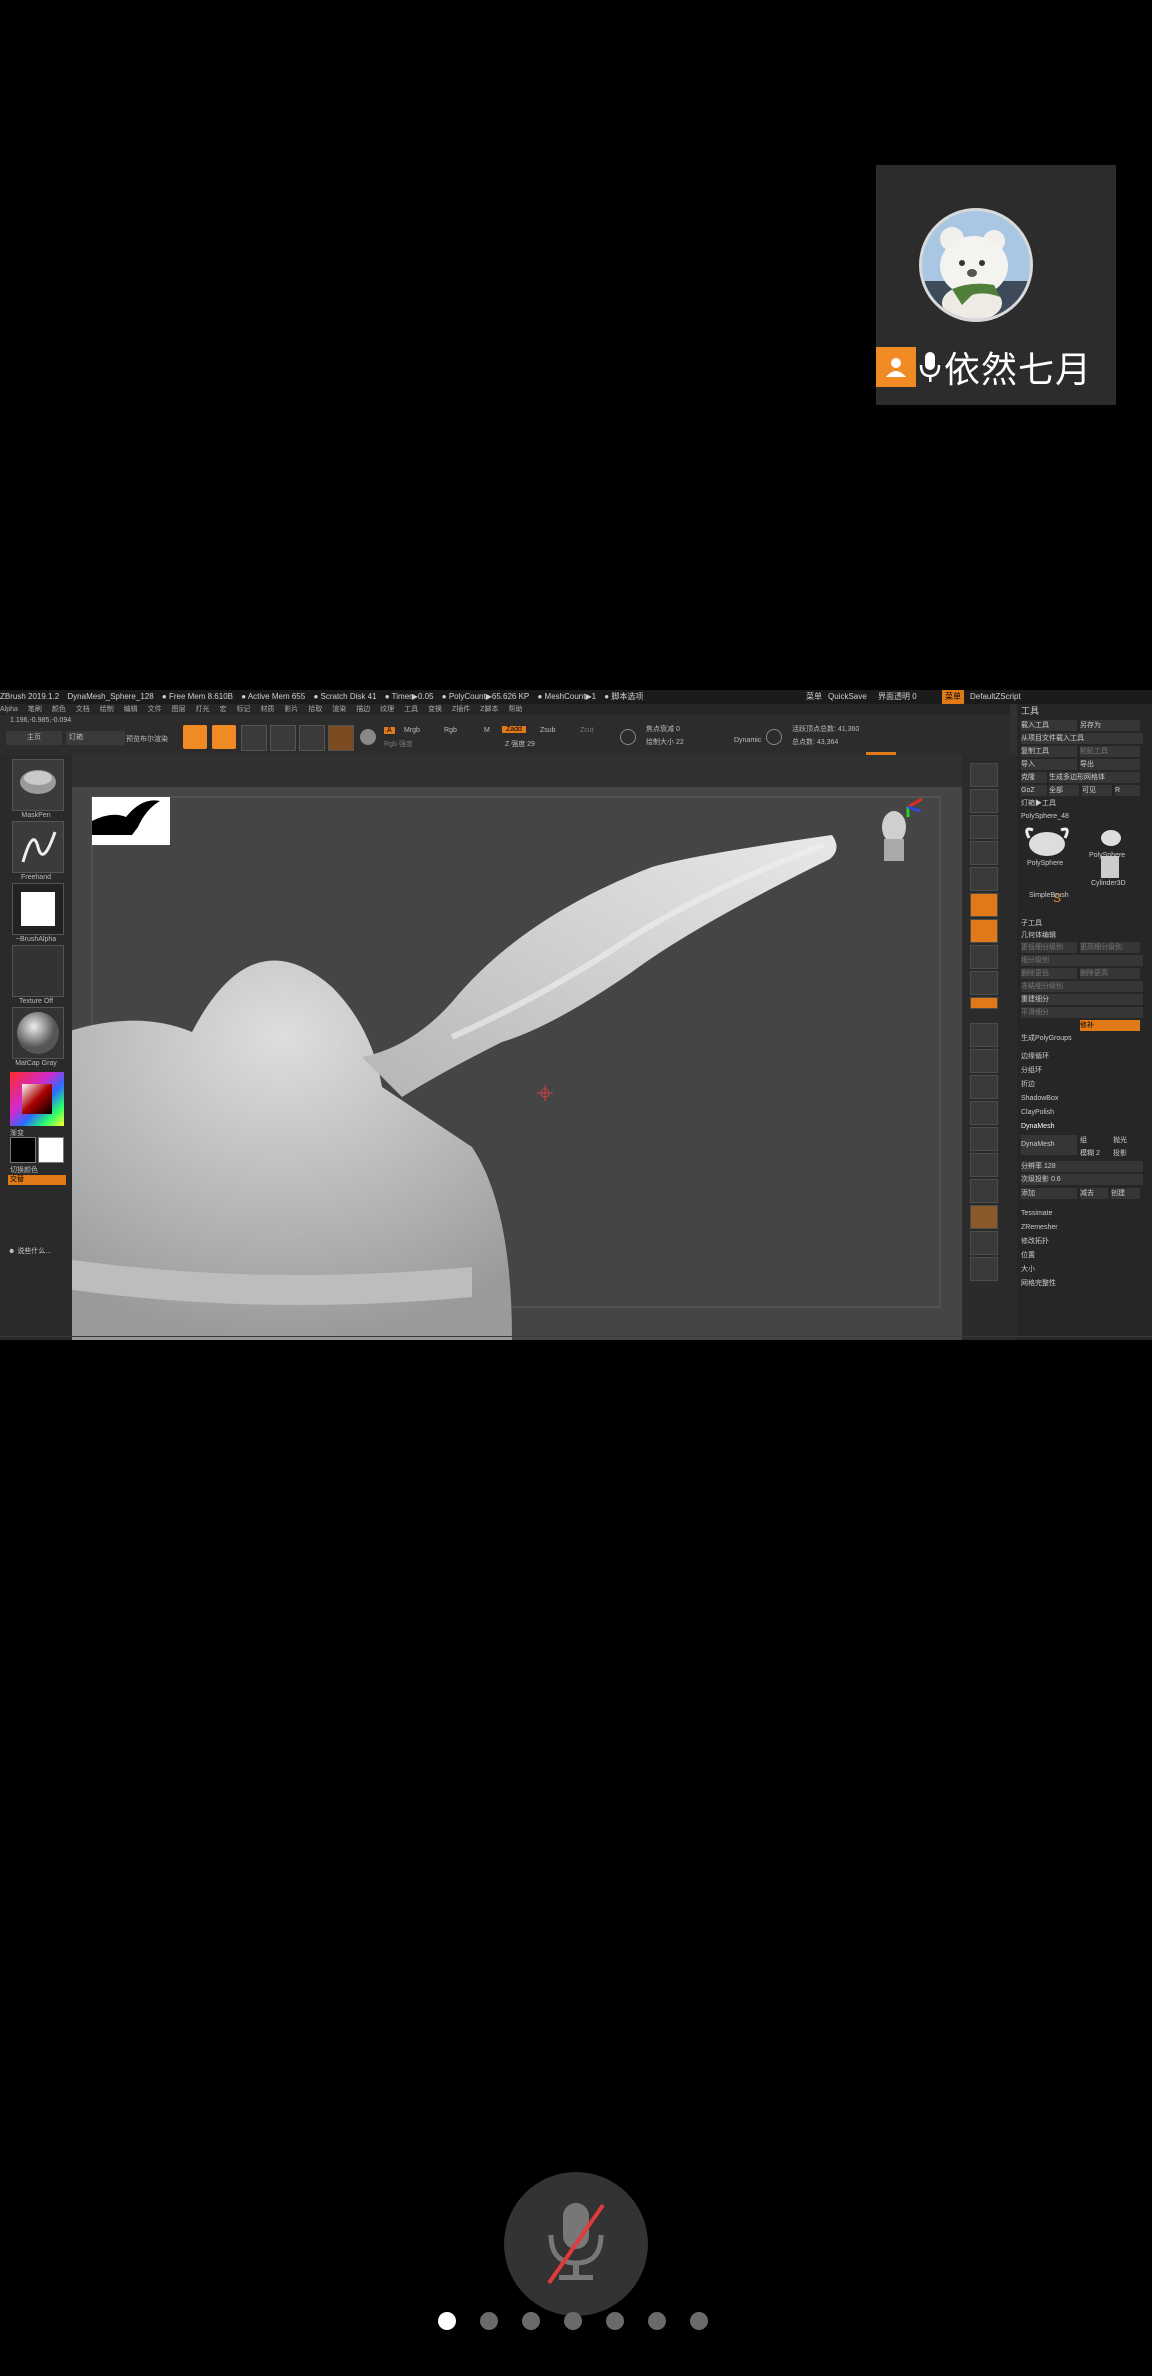 This screenshot has width=1152, height=2376. Describe the element at coordinates (1094, 777) in the screenshot. I see `make-polymesh-button: 生成多边形网格体` at that location.